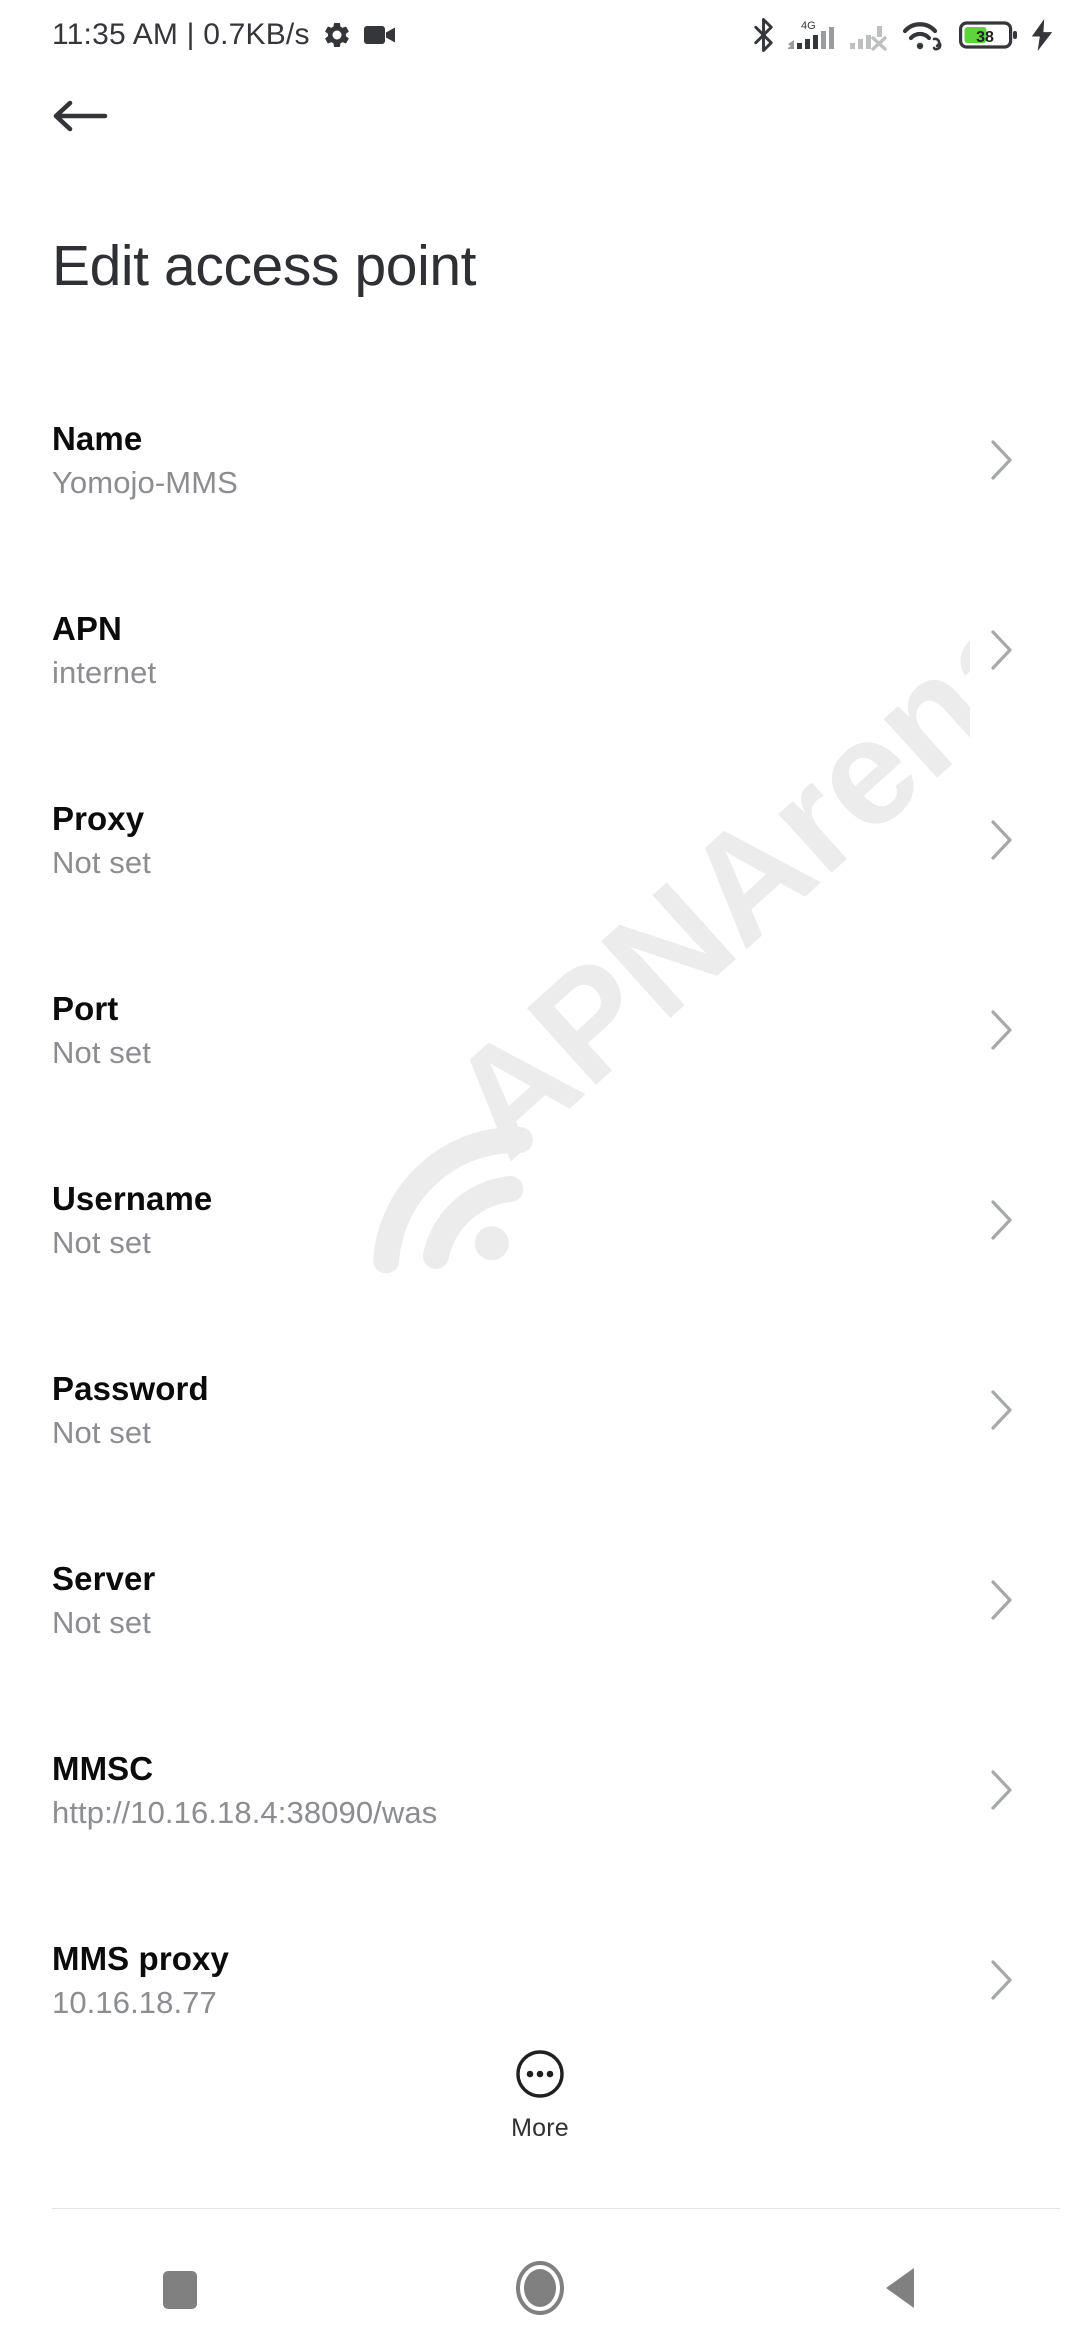  Describe the element at coordinates (540, 1445) in the screenshot. I see `list-item: Password Not set` at that location.